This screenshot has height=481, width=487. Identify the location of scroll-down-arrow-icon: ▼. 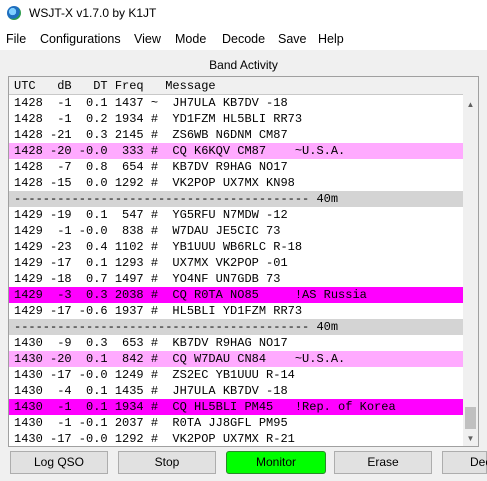
(470, 438).